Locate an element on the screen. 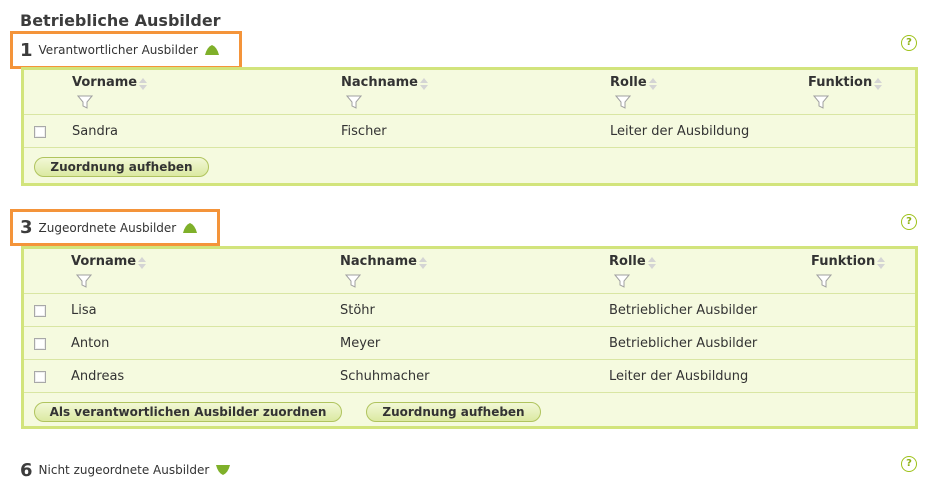 The width and height of the screenshot is (948, 491). als-verantwortlichen-zuordnen-button: Als verantwortlichen Ausbilder zuordnen is located at coordinates (188, 412).